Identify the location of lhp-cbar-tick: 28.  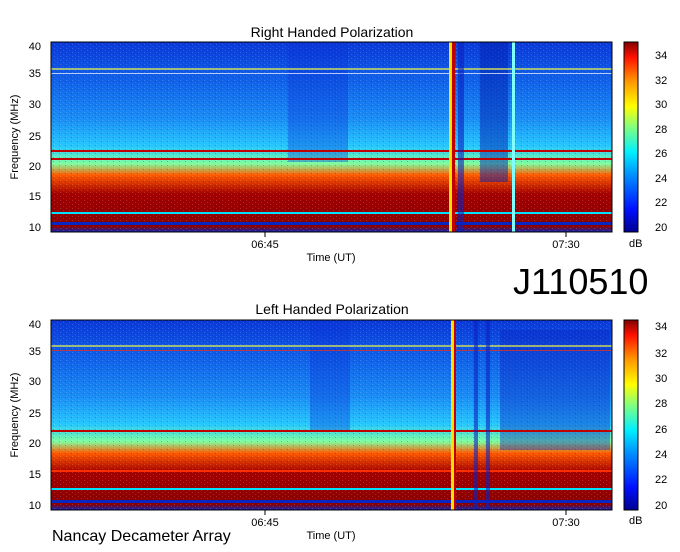
(661, 404).